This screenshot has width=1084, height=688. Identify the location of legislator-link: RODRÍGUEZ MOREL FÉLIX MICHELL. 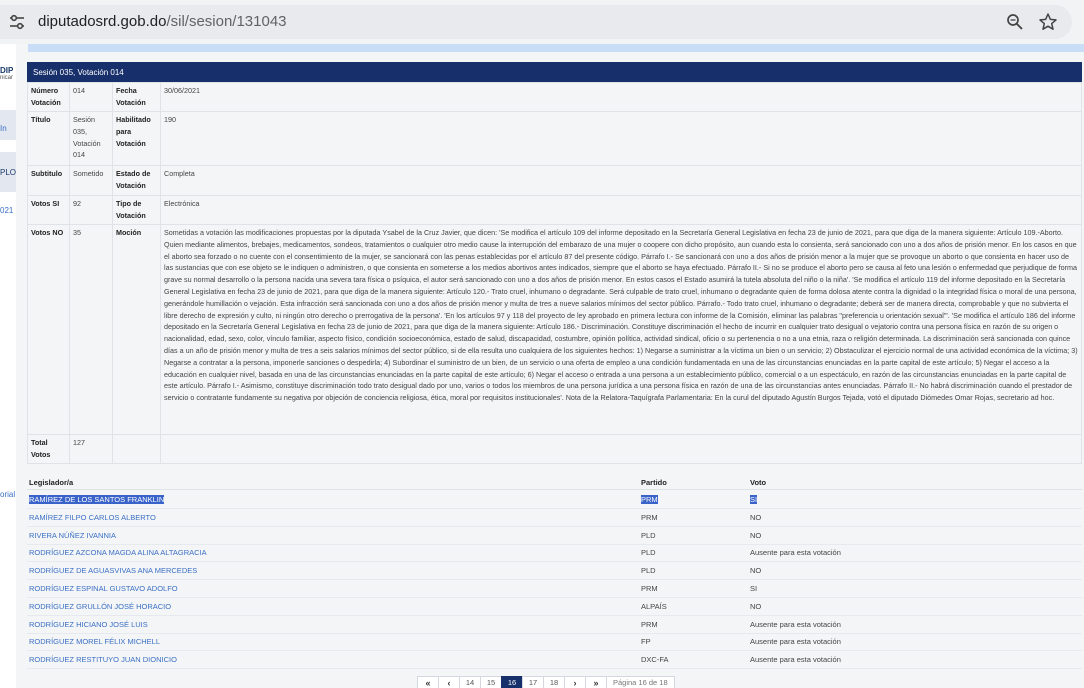
(94, 641).